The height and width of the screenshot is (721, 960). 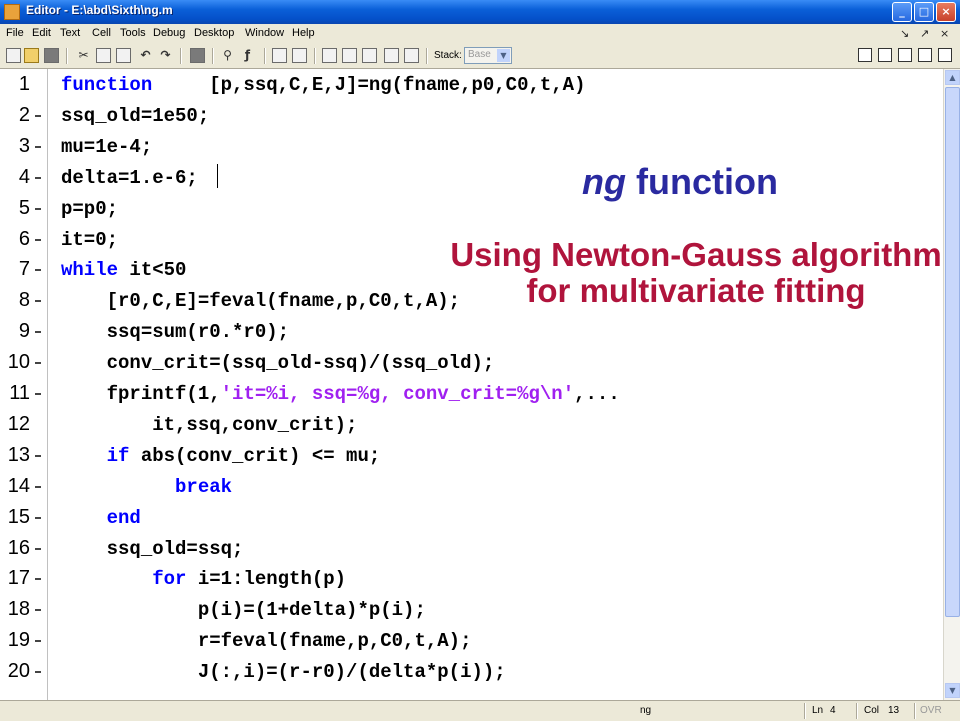 I want to click on code-line: ssq_old=1e50;, so click(x=135, y=116).